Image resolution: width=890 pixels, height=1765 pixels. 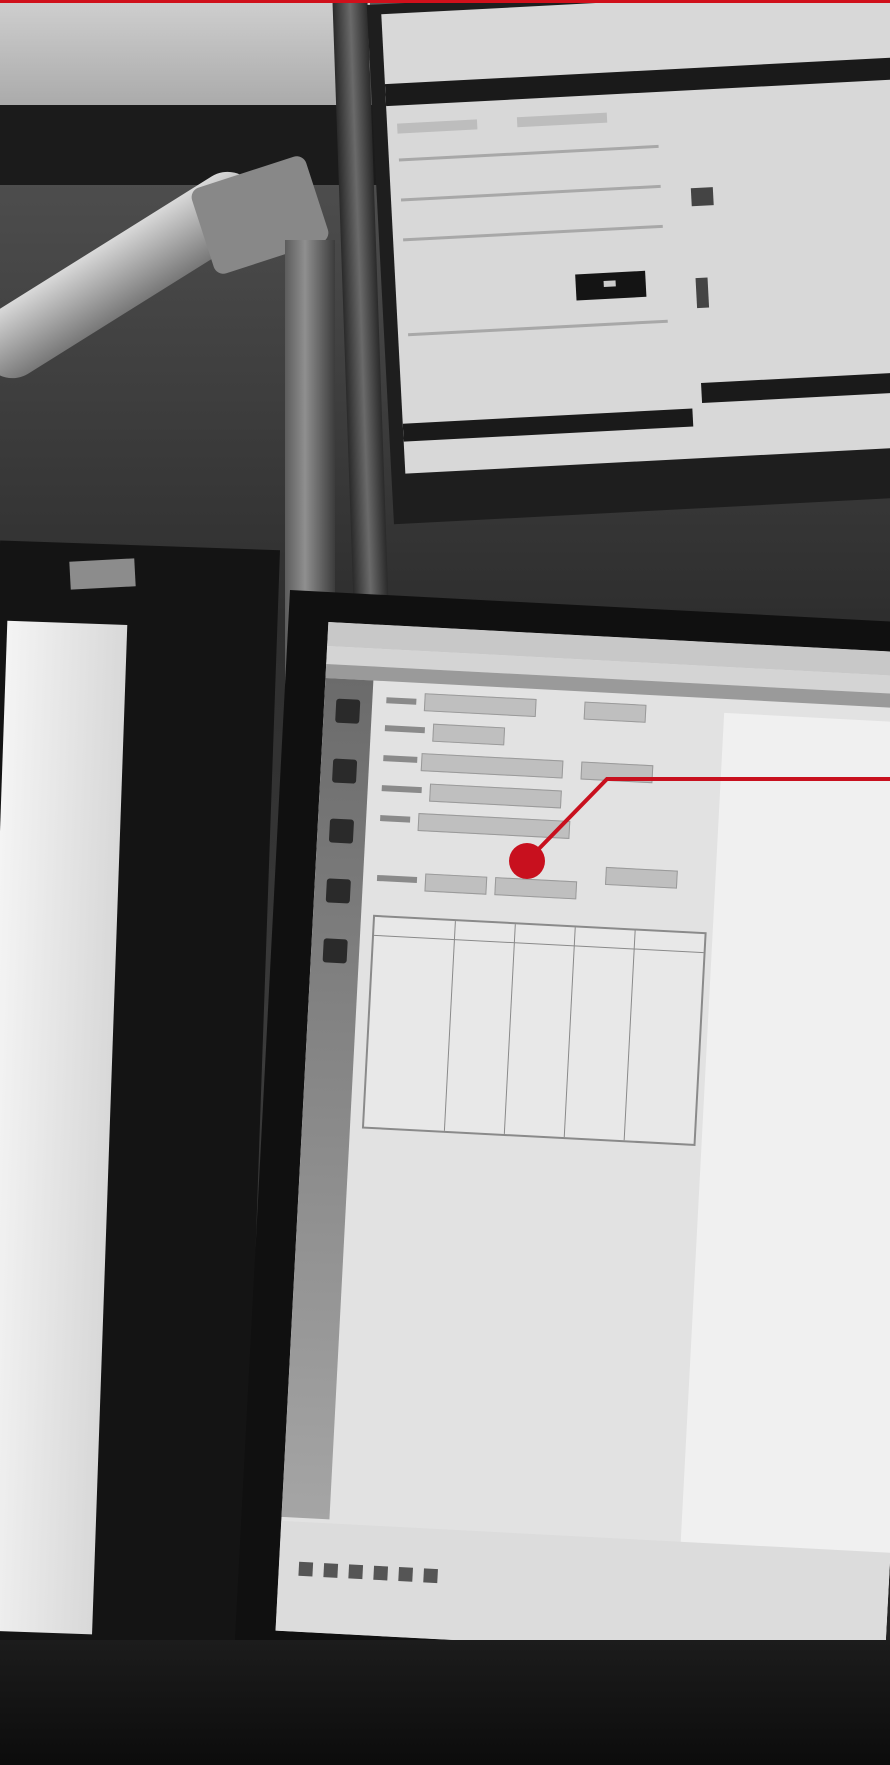 I want to click on table-header-divider, so click(x=539, y=944).